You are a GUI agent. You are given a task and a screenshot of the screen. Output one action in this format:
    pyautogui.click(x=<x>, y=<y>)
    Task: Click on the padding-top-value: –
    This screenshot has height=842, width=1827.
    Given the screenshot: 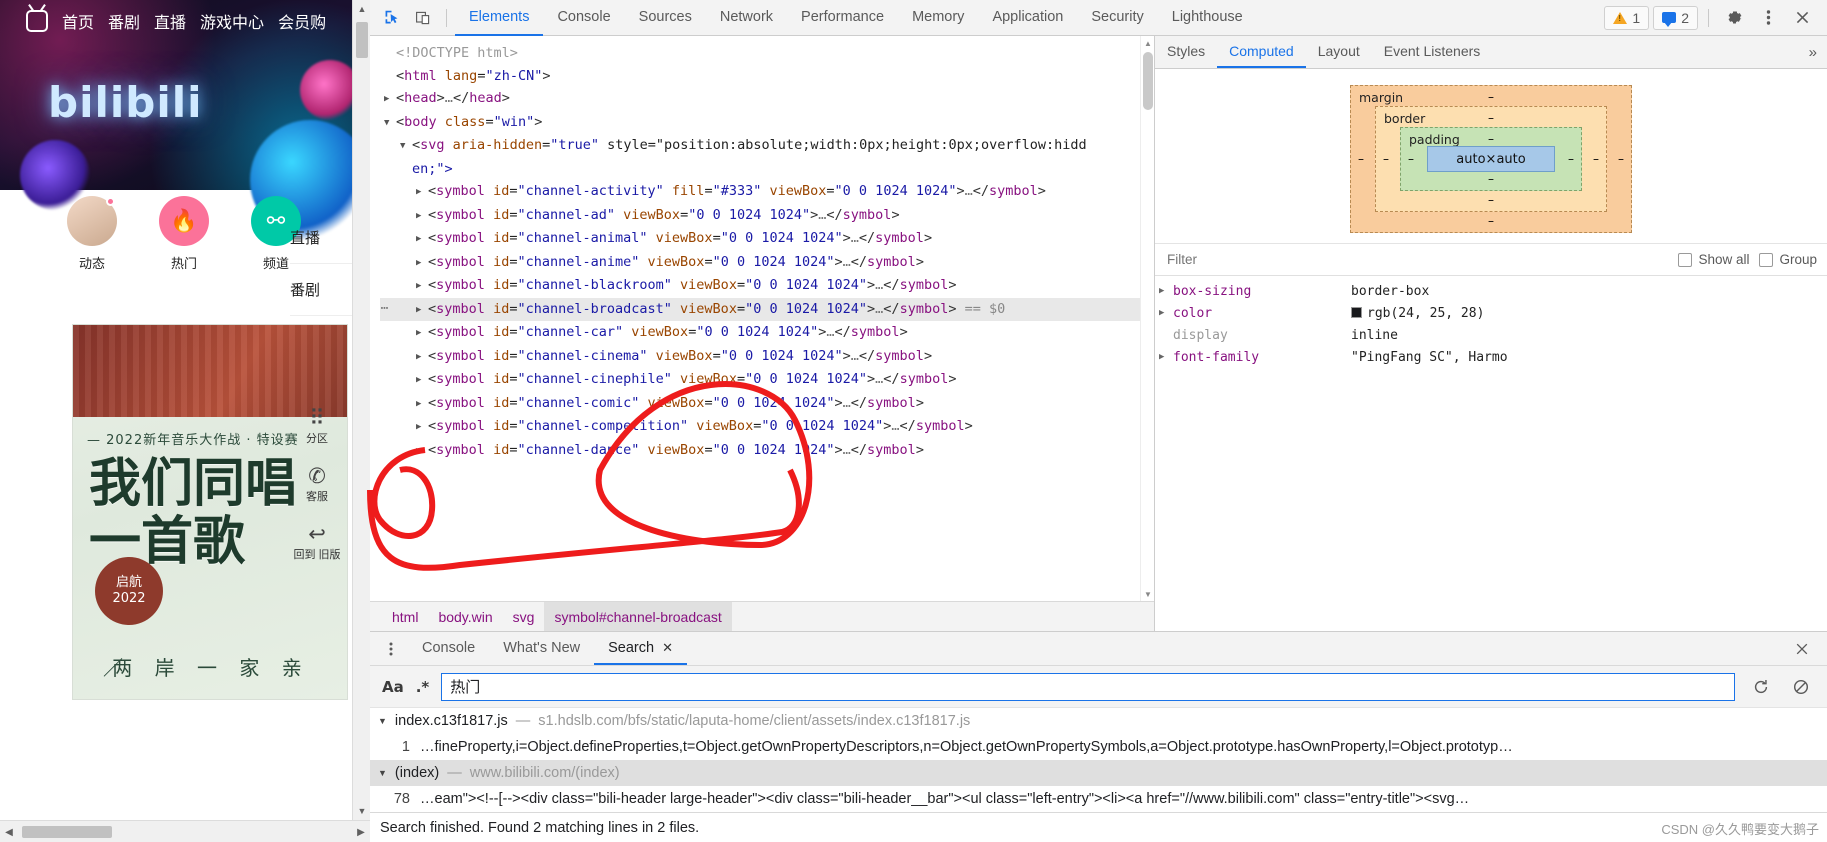 What is the action you would take?
    pyautogui.click(x=1491, y=139)
    